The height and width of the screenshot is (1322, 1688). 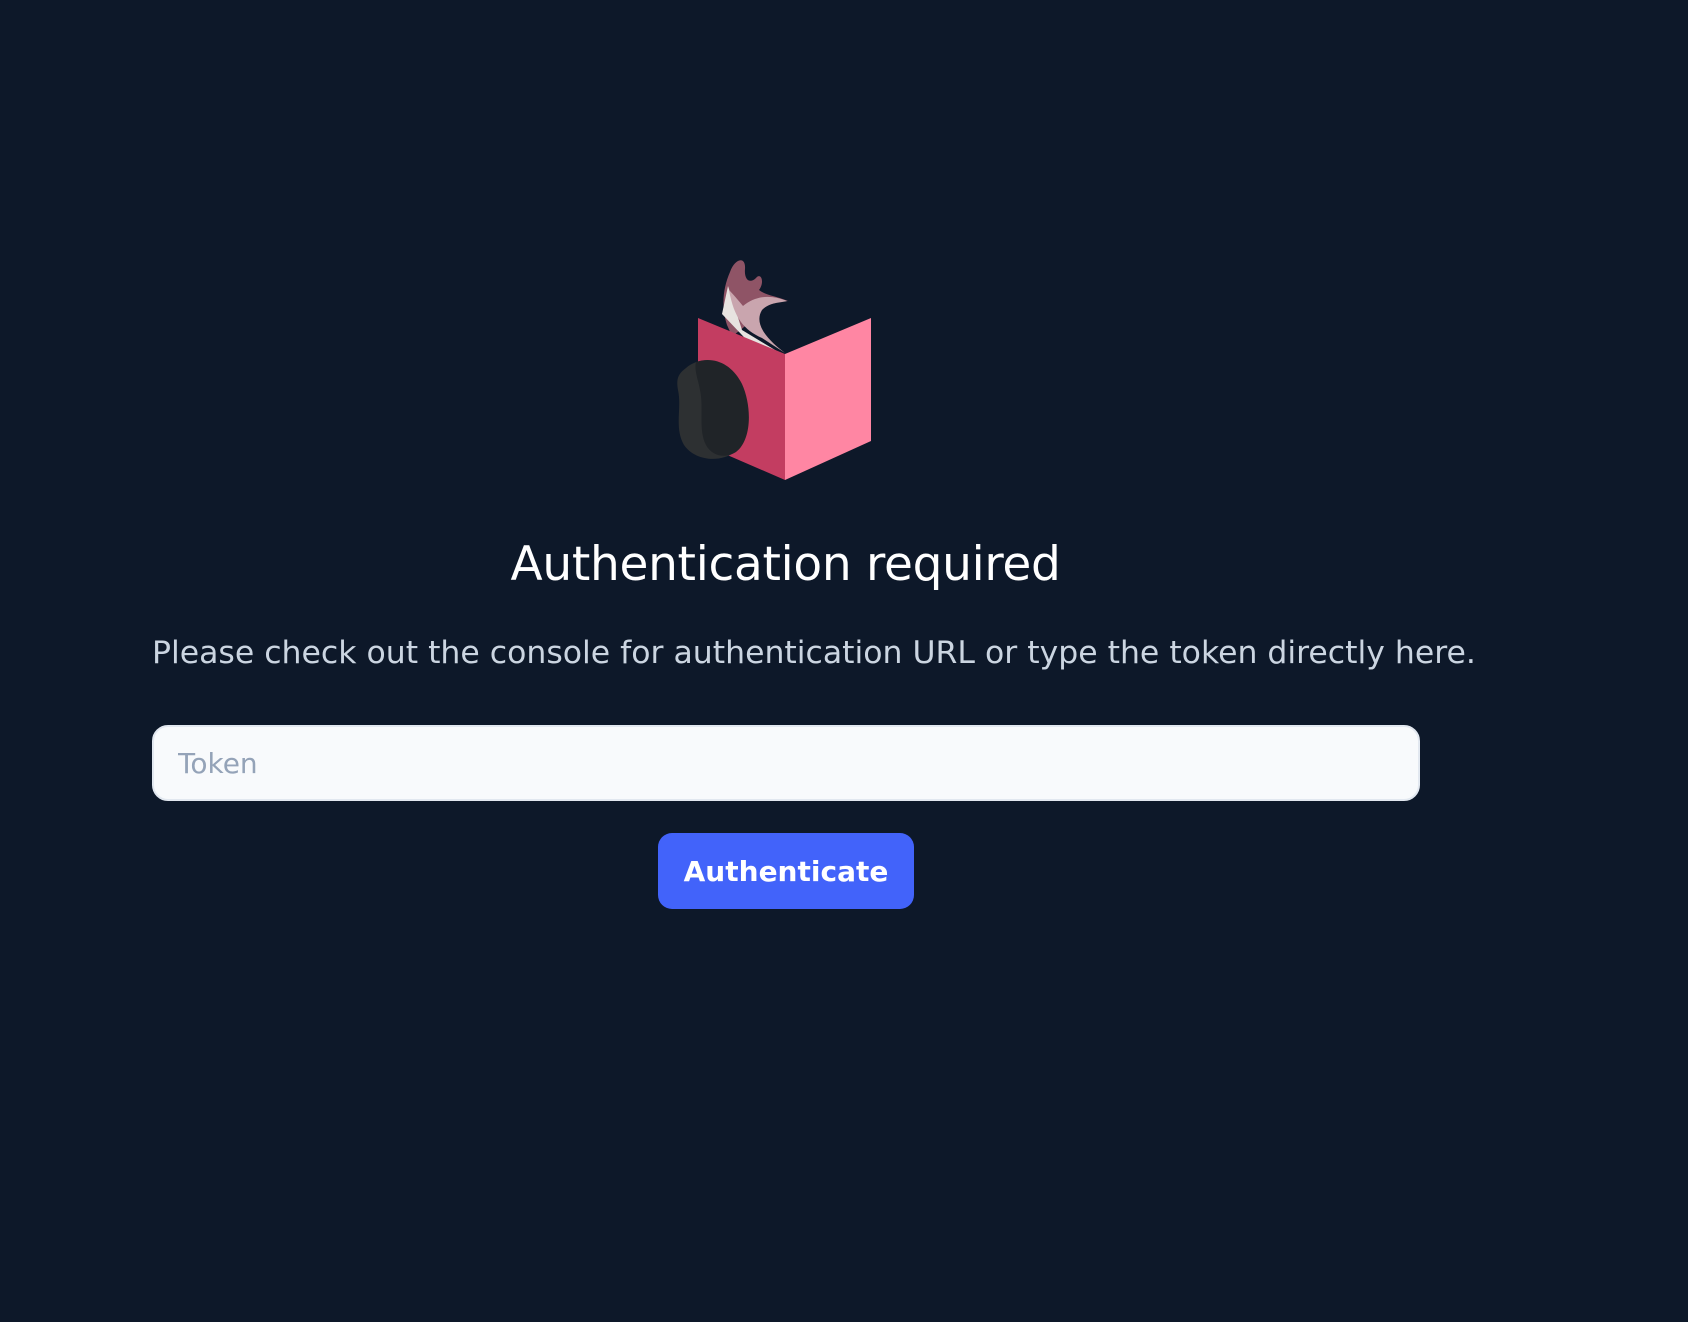 I want to click on authenticate-button: Authenticate, so click(x=786, y=871).